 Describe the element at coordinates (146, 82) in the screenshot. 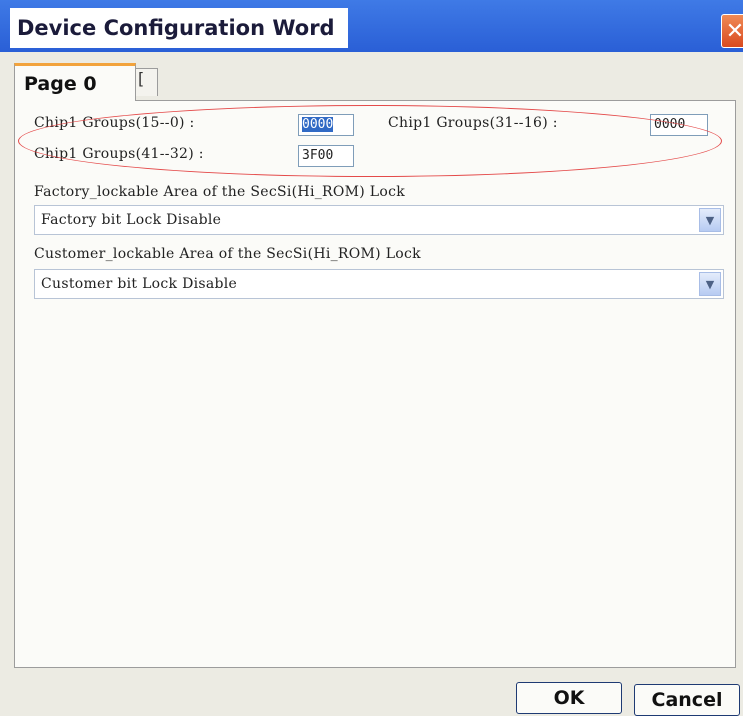

I see `tab-page-1: [` at that location.